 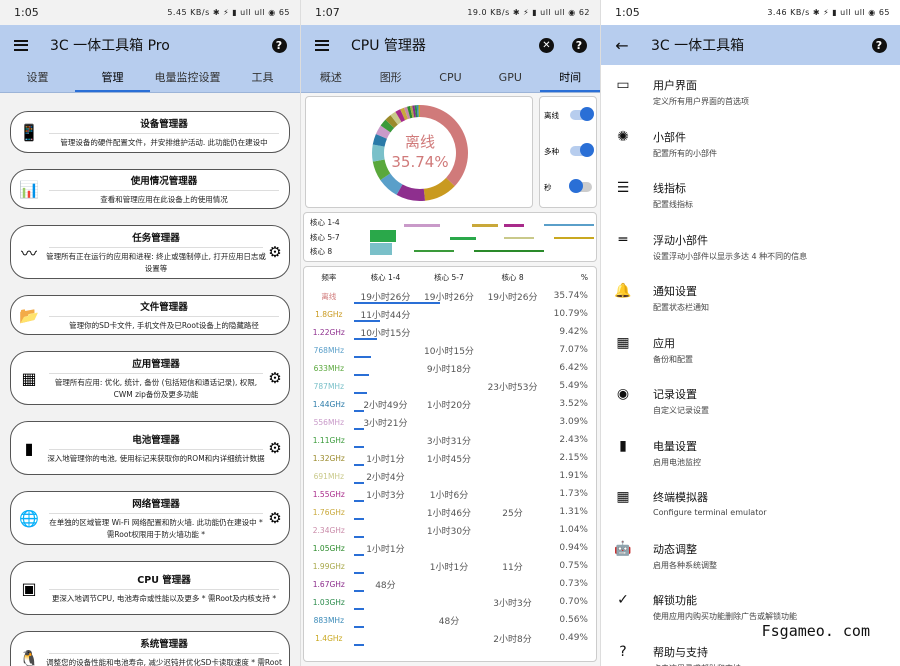 I want to click on tab-item: GPU, so click(x=510, y=78).